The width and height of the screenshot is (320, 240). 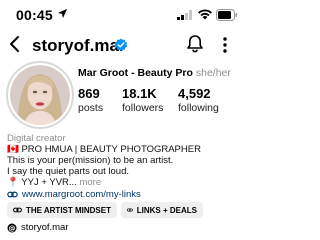 I want to click on followers-count: 18.1K, so click(x=139, y=93).